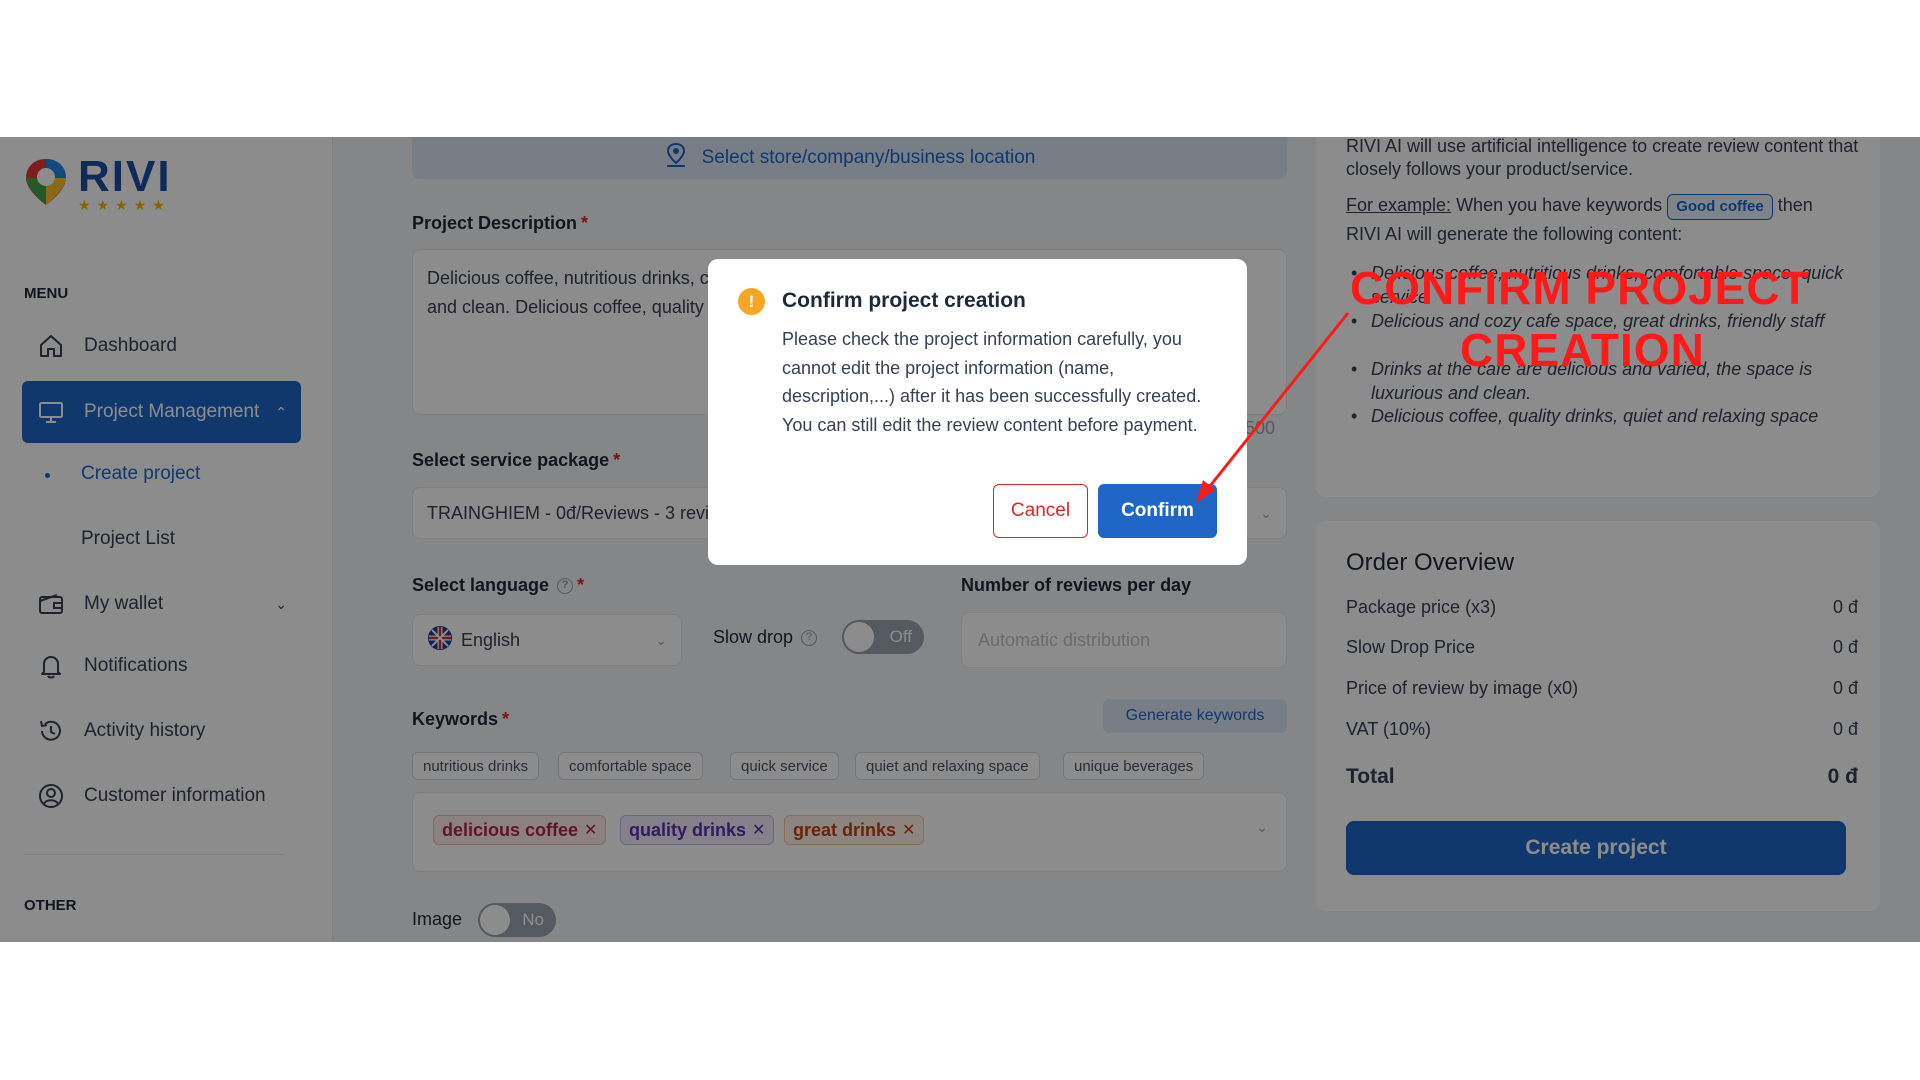 The height and width of the screenshot is (1080, 1920). What do you see at coordinates (1040, 511) in the screenshot?
I see `cancel-button: Cancel` at bounding box center [1040, 511].